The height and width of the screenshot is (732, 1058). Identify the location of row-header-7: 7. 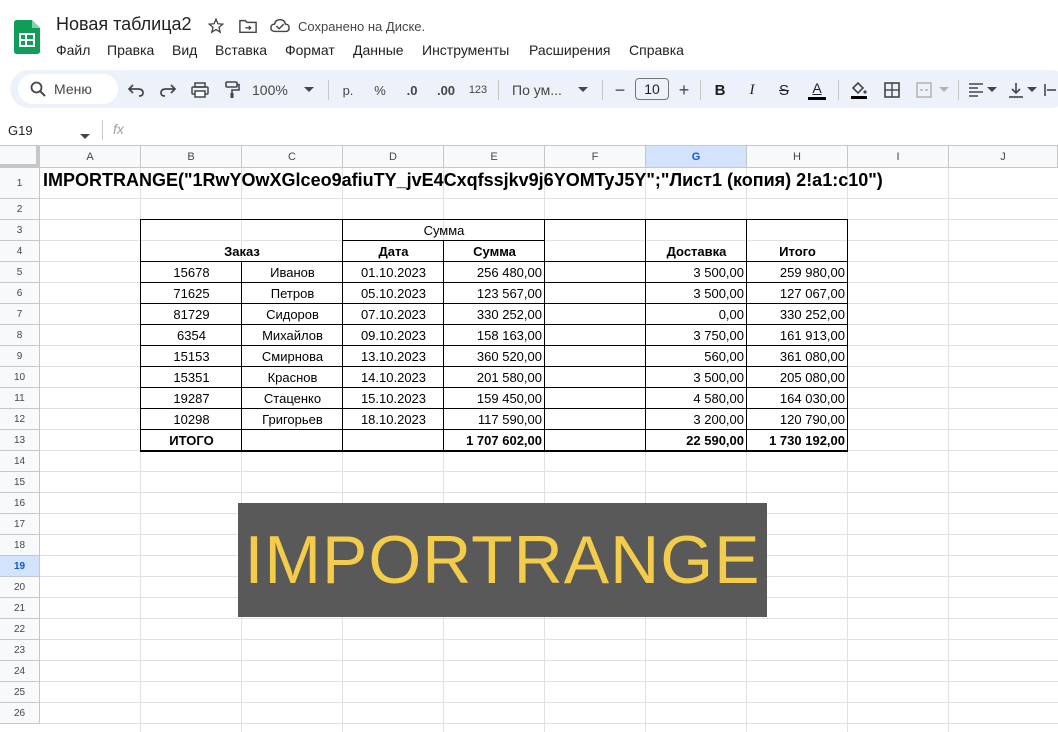
(20, 314).